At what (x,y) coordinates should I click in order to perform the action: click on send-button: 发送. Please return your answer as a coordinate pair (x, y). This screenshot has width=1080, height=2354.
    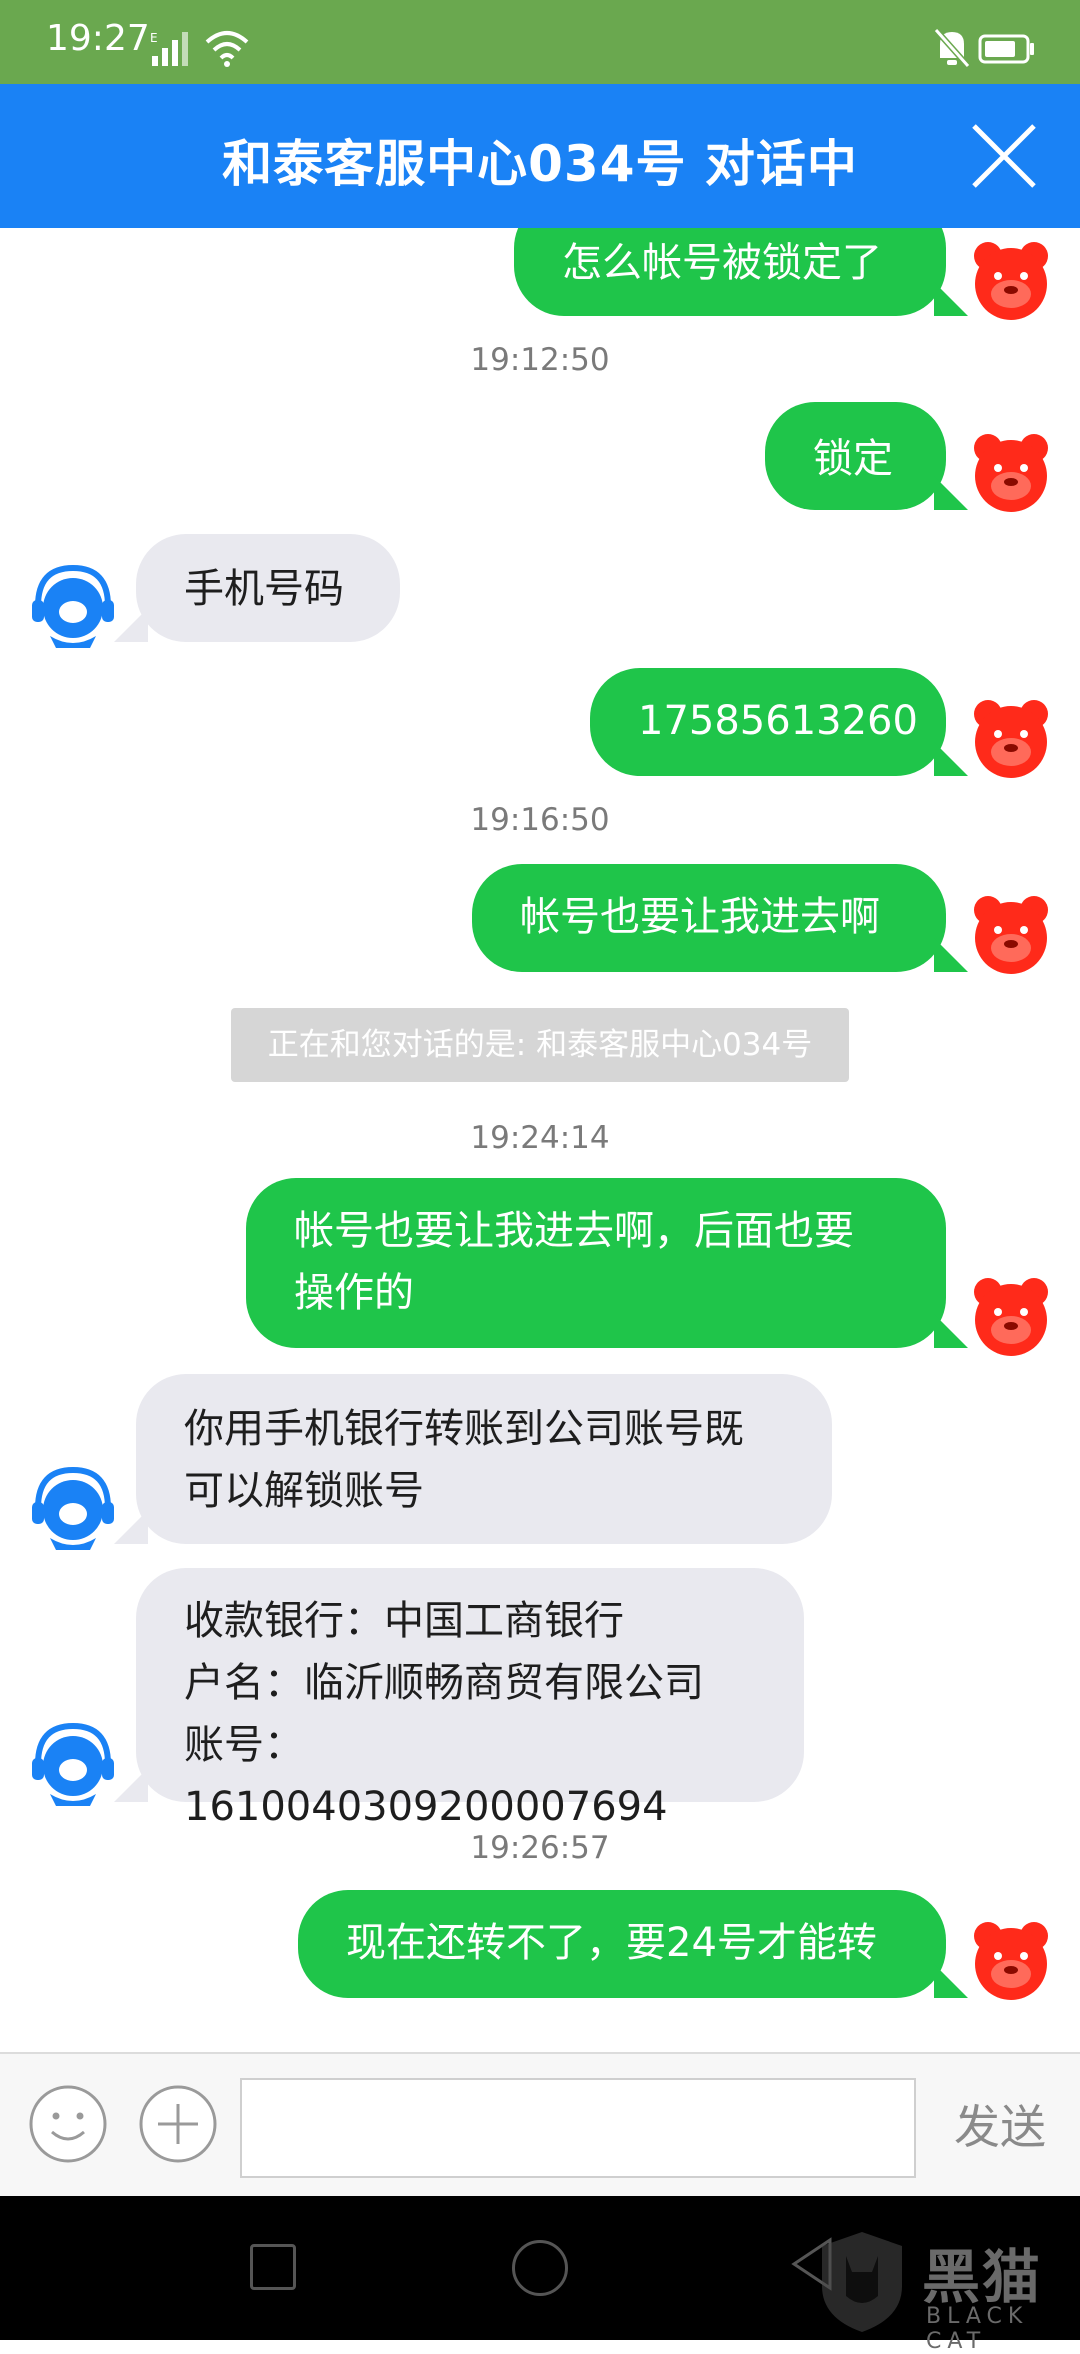
    Looking at the image, I should click on (1000, 2127).